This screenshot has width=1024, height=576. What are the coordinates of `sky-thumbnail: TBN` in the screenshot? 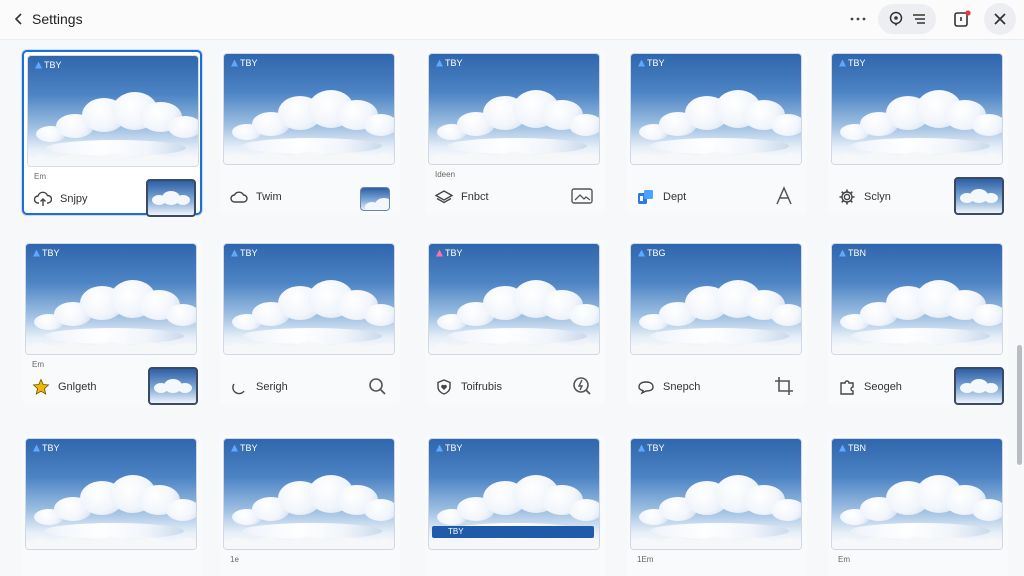 It's located at (917, 299).